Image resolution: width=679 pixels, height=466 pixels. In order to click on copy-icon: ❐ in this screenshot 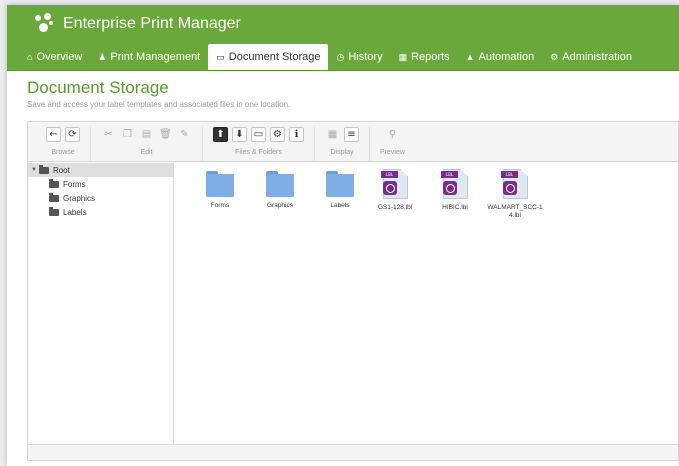, I will do `click(127, 134)`.